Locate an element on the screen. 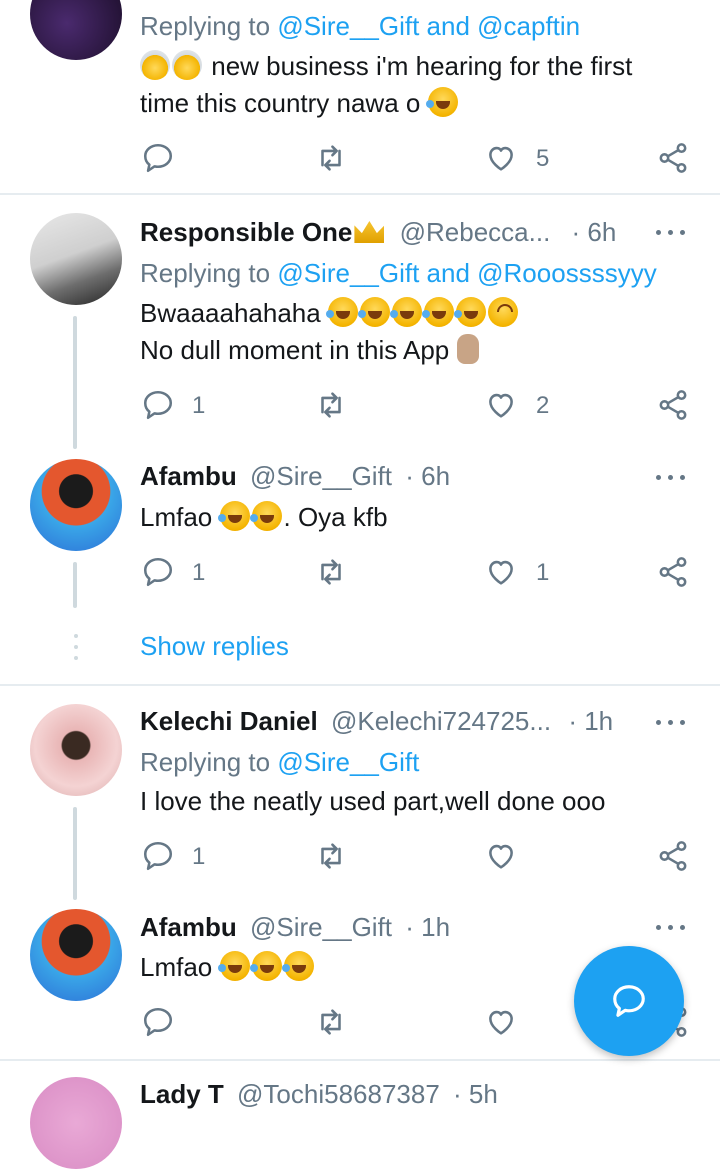 Image resolution: width=720 pixels, height=1169 pixels. replying-to: Replying to @Sire__Gift is located at coordinates (279, 762).